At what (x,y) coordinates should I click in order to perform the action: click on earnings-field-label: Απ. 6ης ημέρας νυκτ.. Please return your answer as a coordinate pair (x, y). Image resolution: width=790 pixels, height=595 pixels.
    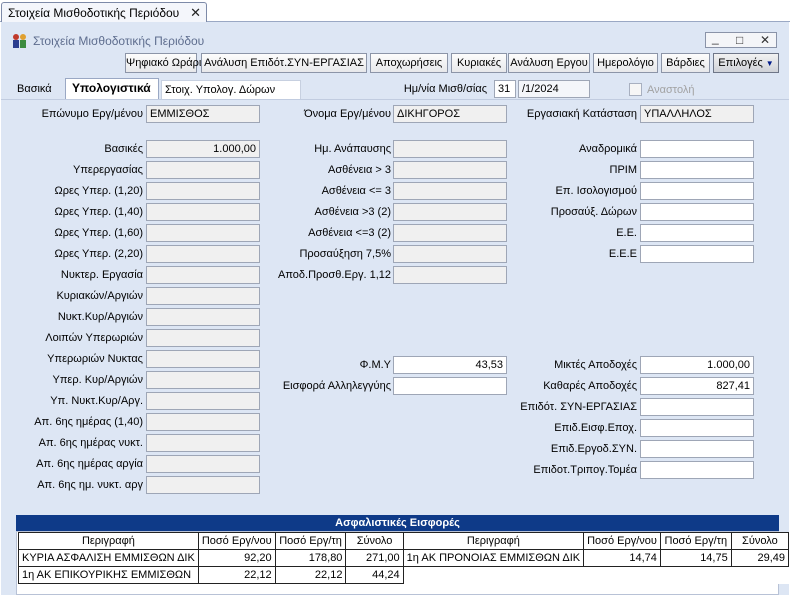
    Looking at the image, I should click on (90, 443).